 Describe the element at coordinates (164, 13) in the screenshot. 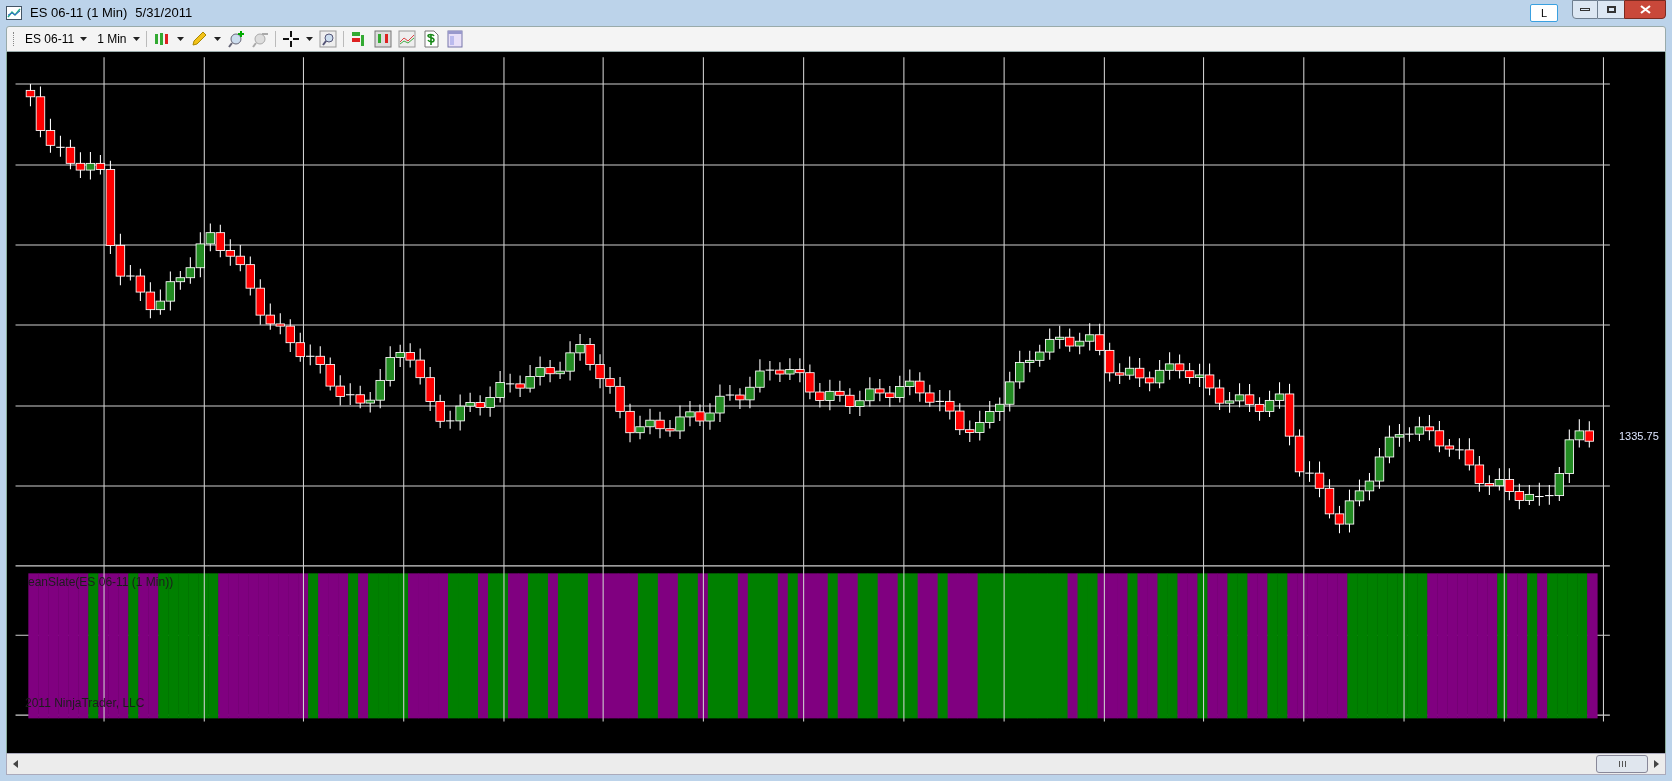

I see `window-date: 5/31/2011` at that location.